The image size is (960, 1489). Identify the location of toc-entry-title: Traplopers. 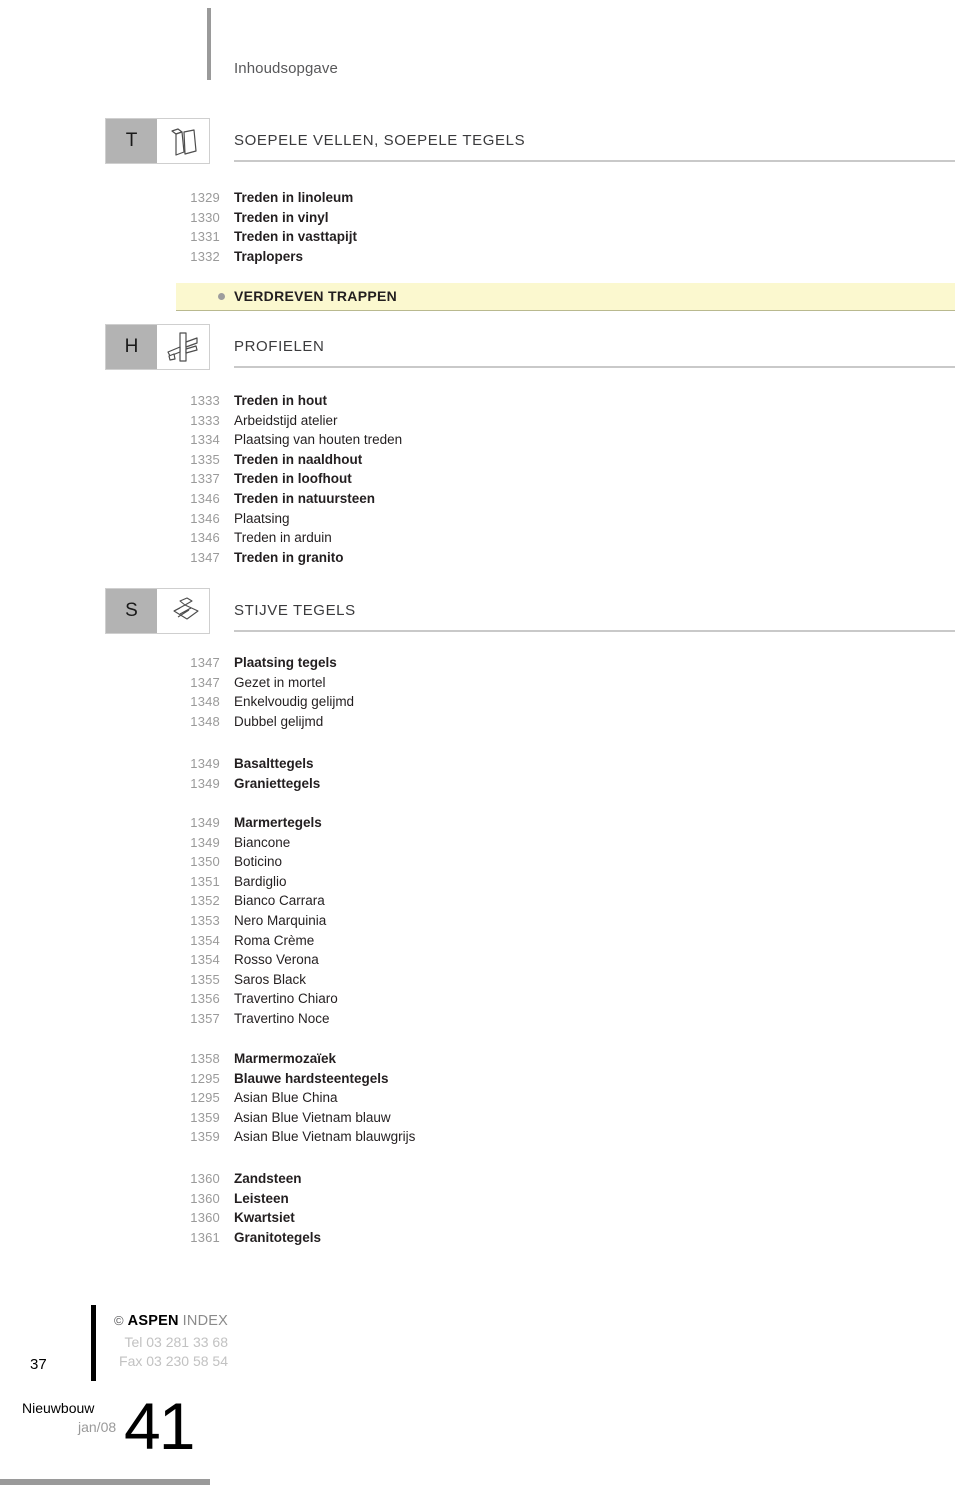
(269, 256).